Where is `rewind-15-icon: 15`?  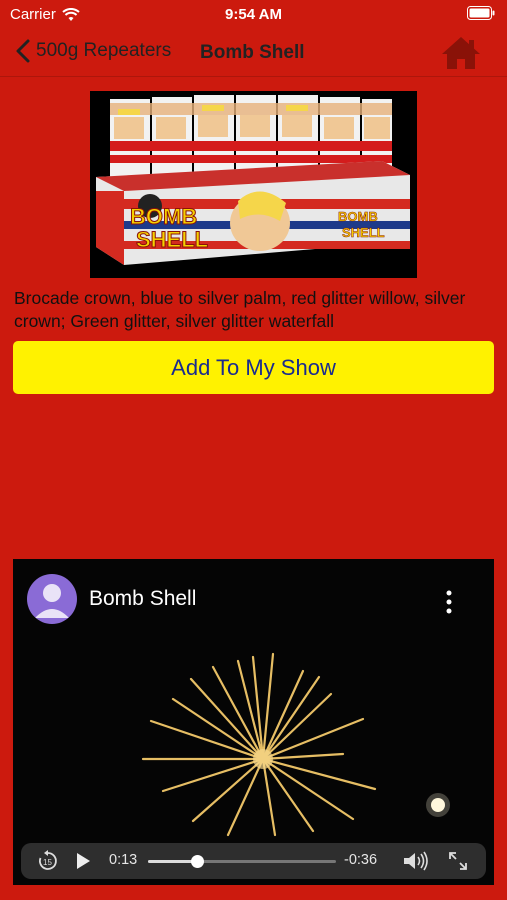
rewind-15-icon: 15 is located at coordinates (48, 861).